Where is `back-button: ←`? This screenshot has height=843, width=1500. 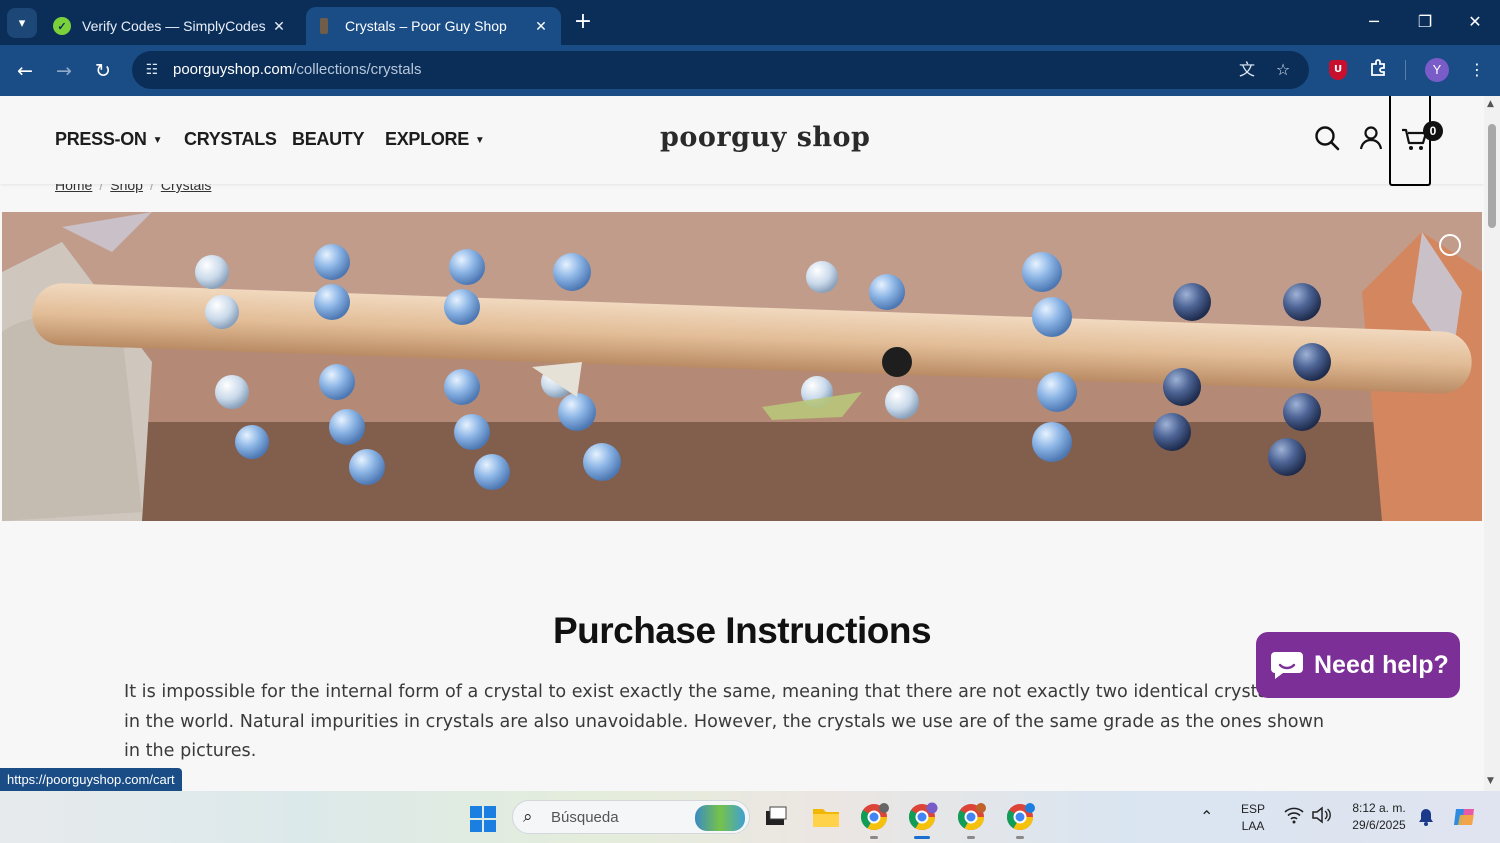 back-button: ← is located at coordinates (25, 71).